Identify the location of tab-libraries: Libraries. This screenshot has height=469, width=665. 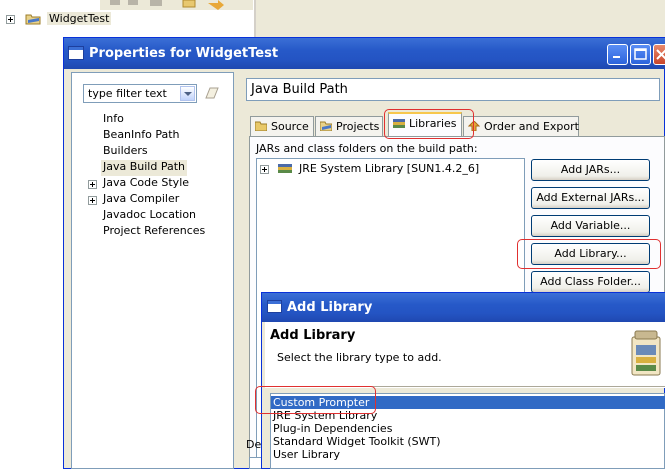
(425, 124).